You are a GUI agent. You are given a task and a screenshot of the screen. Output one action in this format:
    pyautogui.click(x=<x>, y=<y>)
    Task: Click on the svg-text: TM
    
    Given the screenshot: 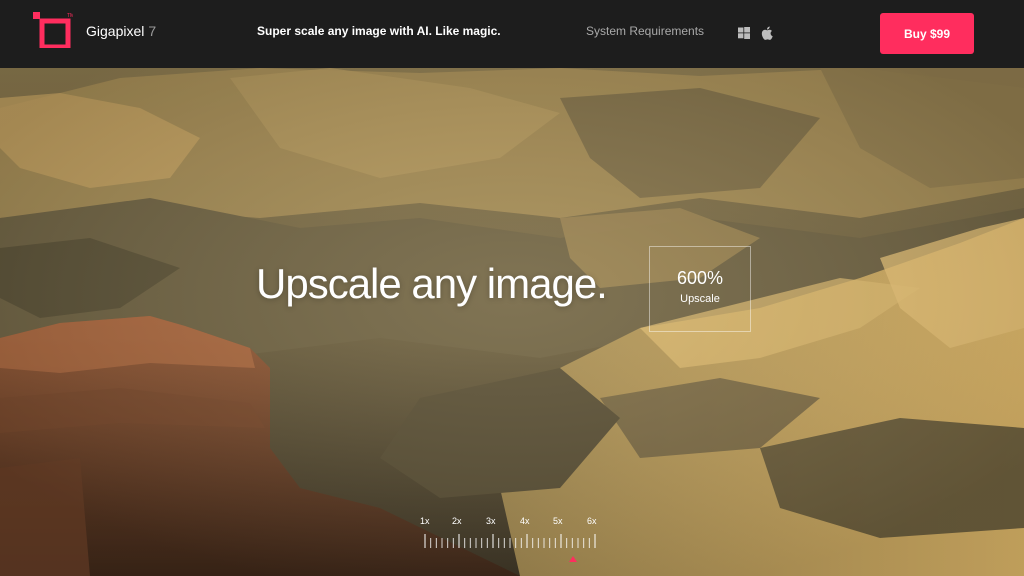 What is the action you would take?
    pyautogui.click(x=70, y=16)
    